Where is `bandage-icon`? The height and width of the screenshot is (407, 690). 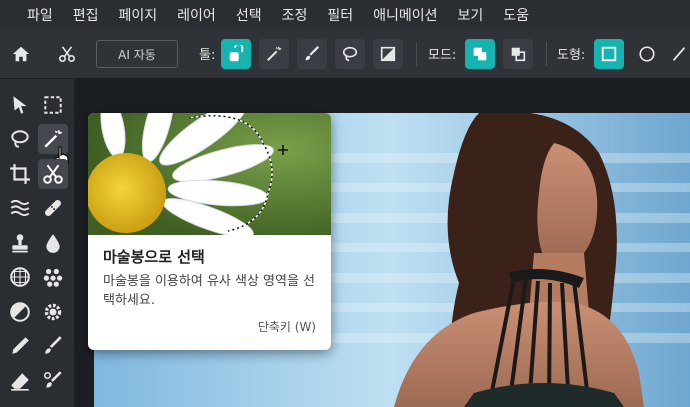 bandage-icon is located at coordinates (53, 208).